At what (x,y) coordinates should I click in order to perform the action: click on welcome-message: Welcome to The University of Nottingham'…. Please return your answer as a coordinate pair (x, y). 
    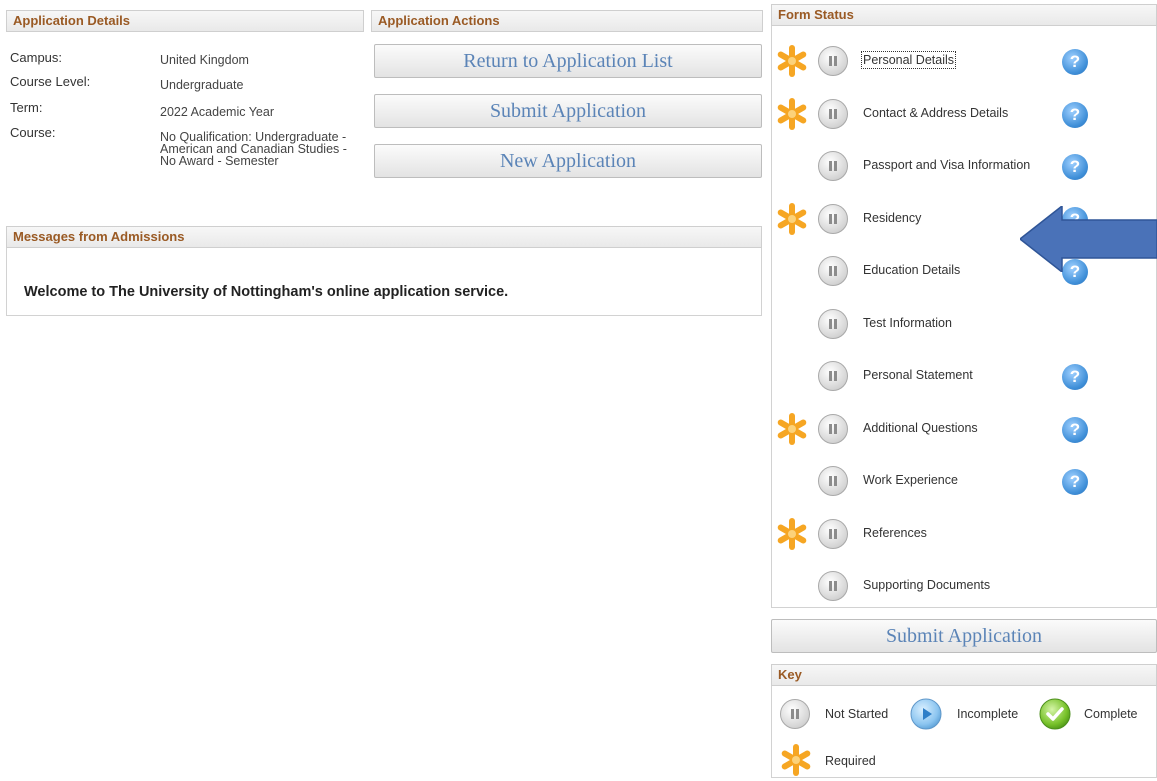
    Looking at the image, I should click on (266, 292).